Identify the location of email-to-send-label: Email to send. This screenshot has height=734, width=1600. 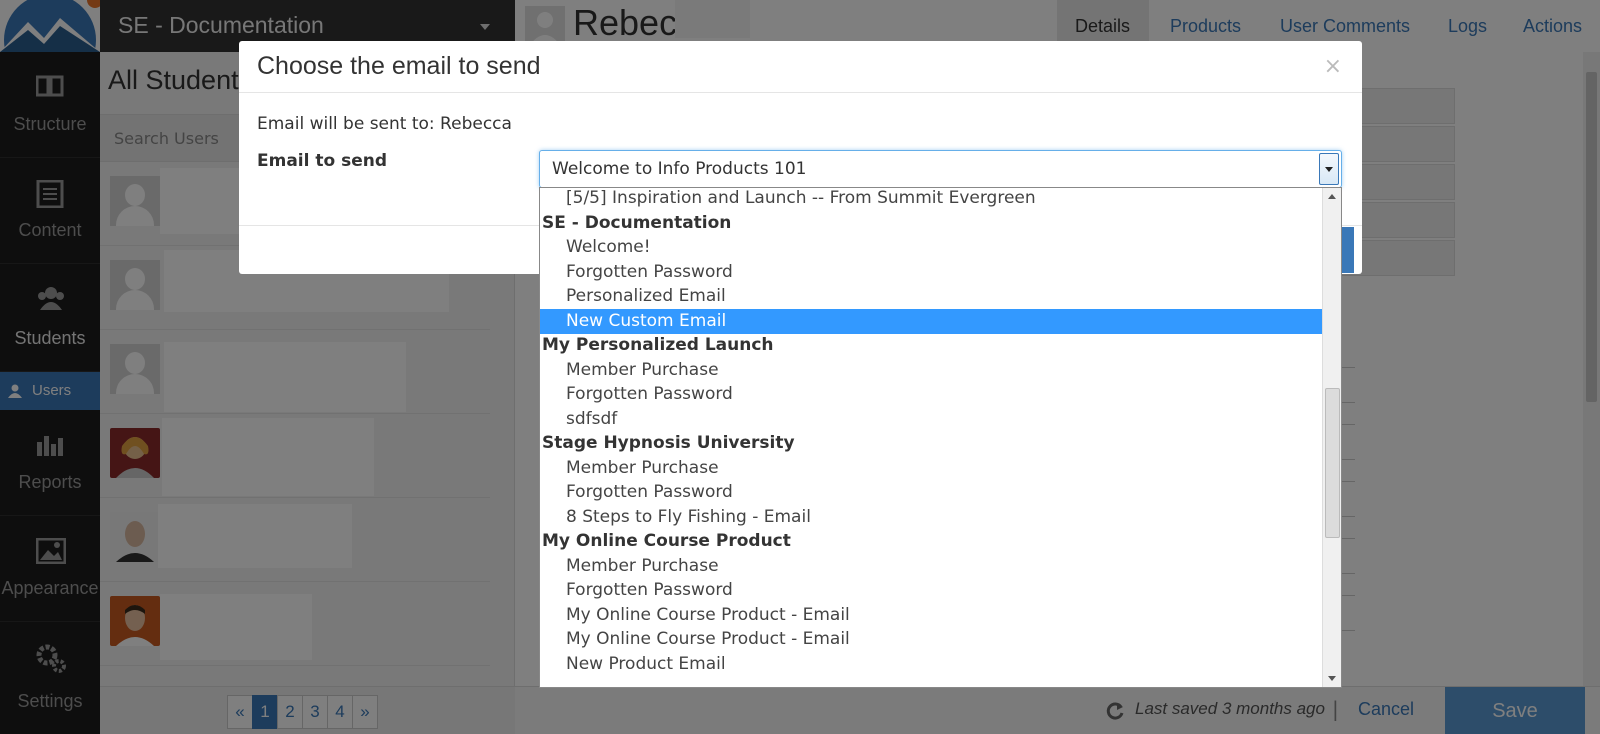
(322, 161).